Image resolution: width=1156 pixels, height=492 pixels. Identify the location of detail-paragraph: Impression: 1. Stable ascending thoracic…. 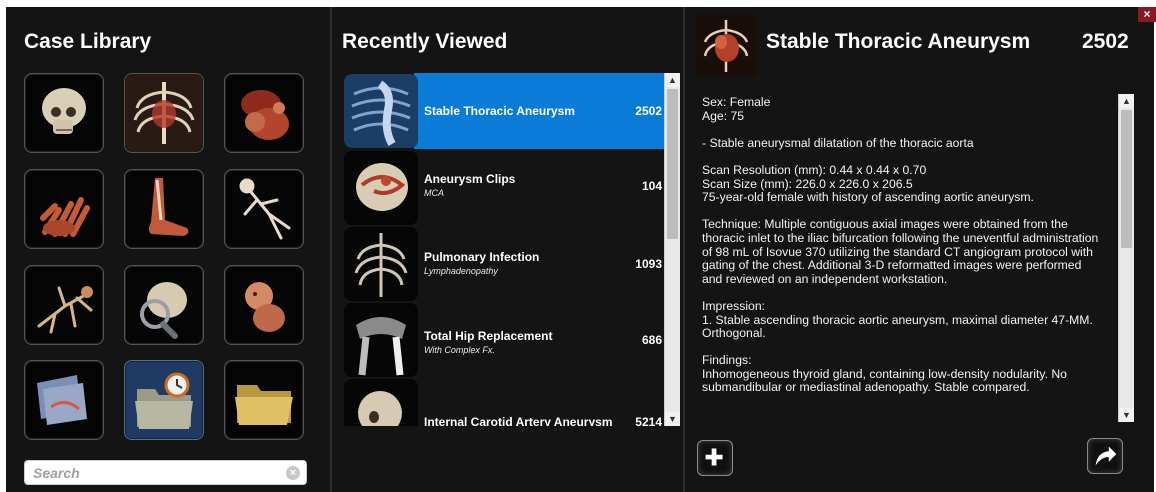
(897, 319).